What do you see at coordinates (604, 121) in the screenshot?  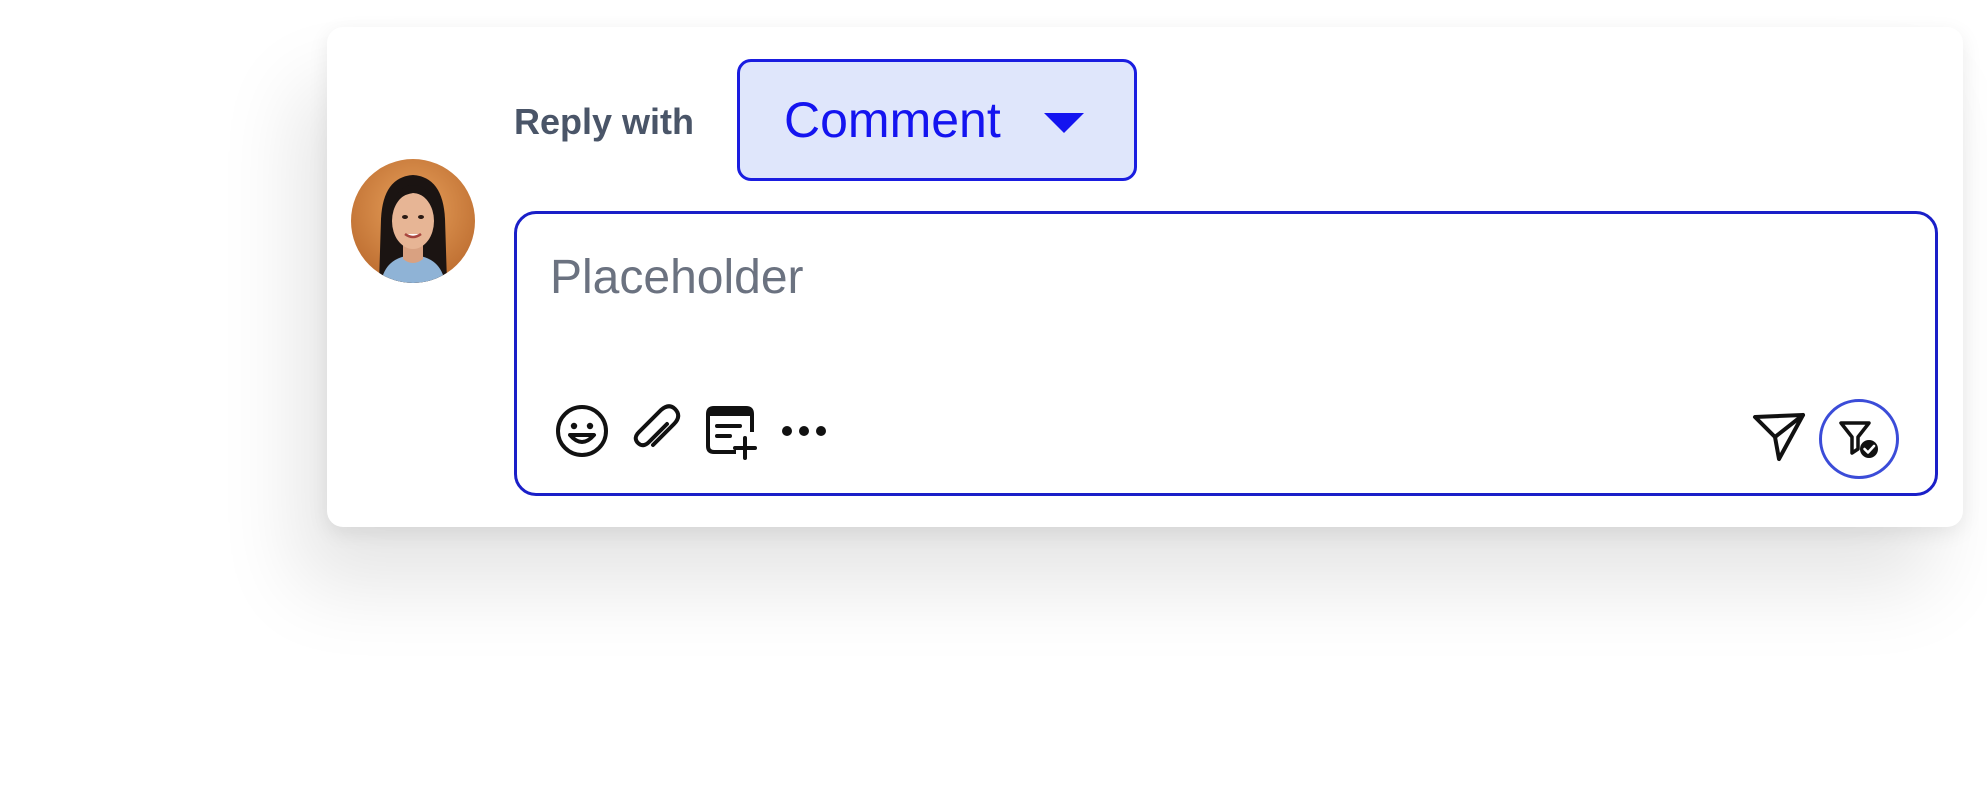 I see `reply-with-label: Reply with` at bounding box center [604, 121].